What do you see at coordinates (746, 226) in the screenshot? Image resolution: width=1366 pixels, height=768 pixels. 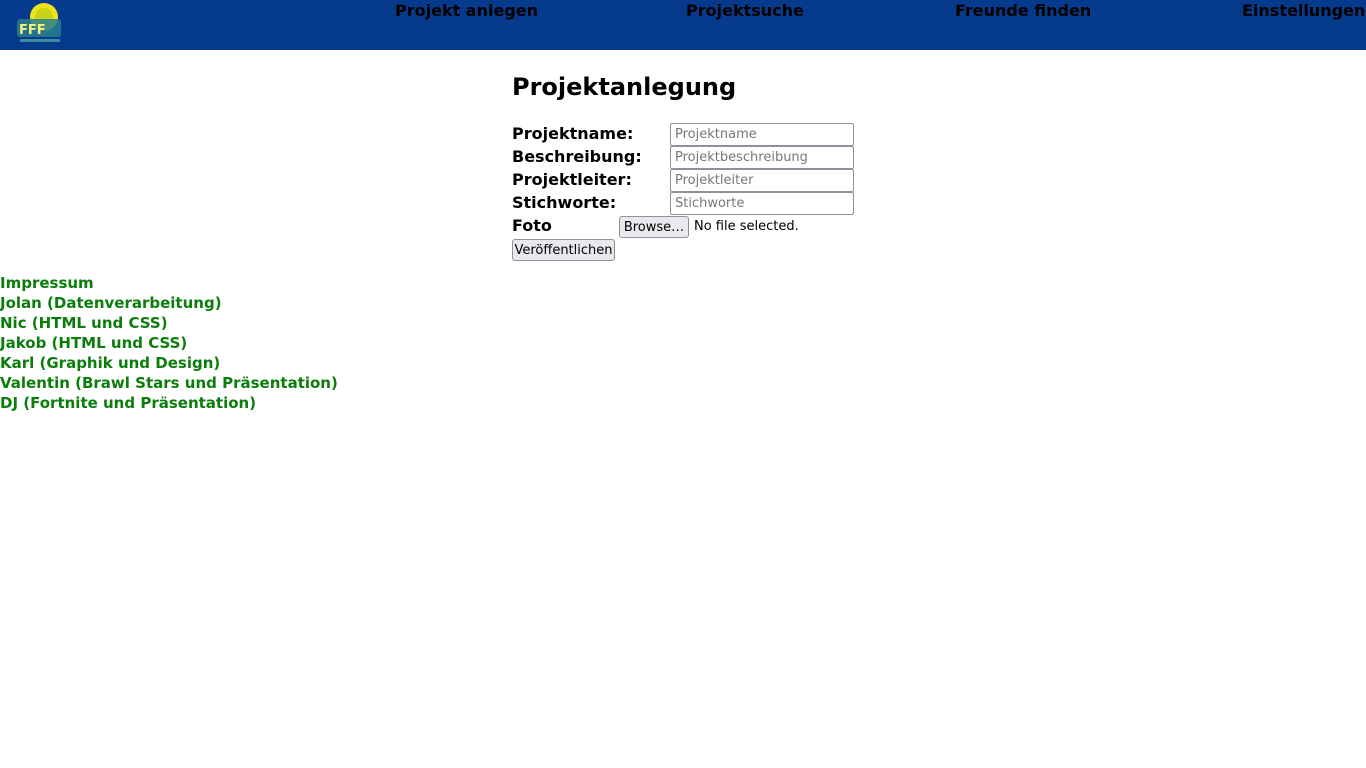 I see `file-status-text: No file selected.` at bounding box center [746, 226].